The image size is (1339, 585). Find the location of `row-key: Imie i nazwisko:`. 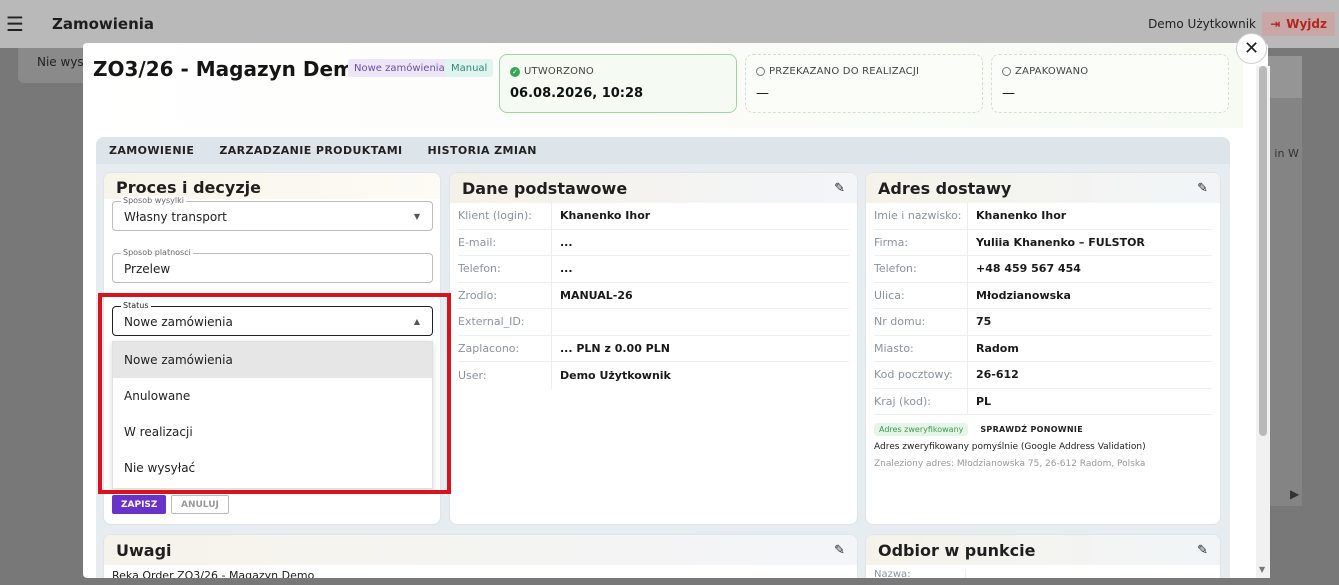

row-key: Imie i nazwisko: is located at coordinates (921, 216).